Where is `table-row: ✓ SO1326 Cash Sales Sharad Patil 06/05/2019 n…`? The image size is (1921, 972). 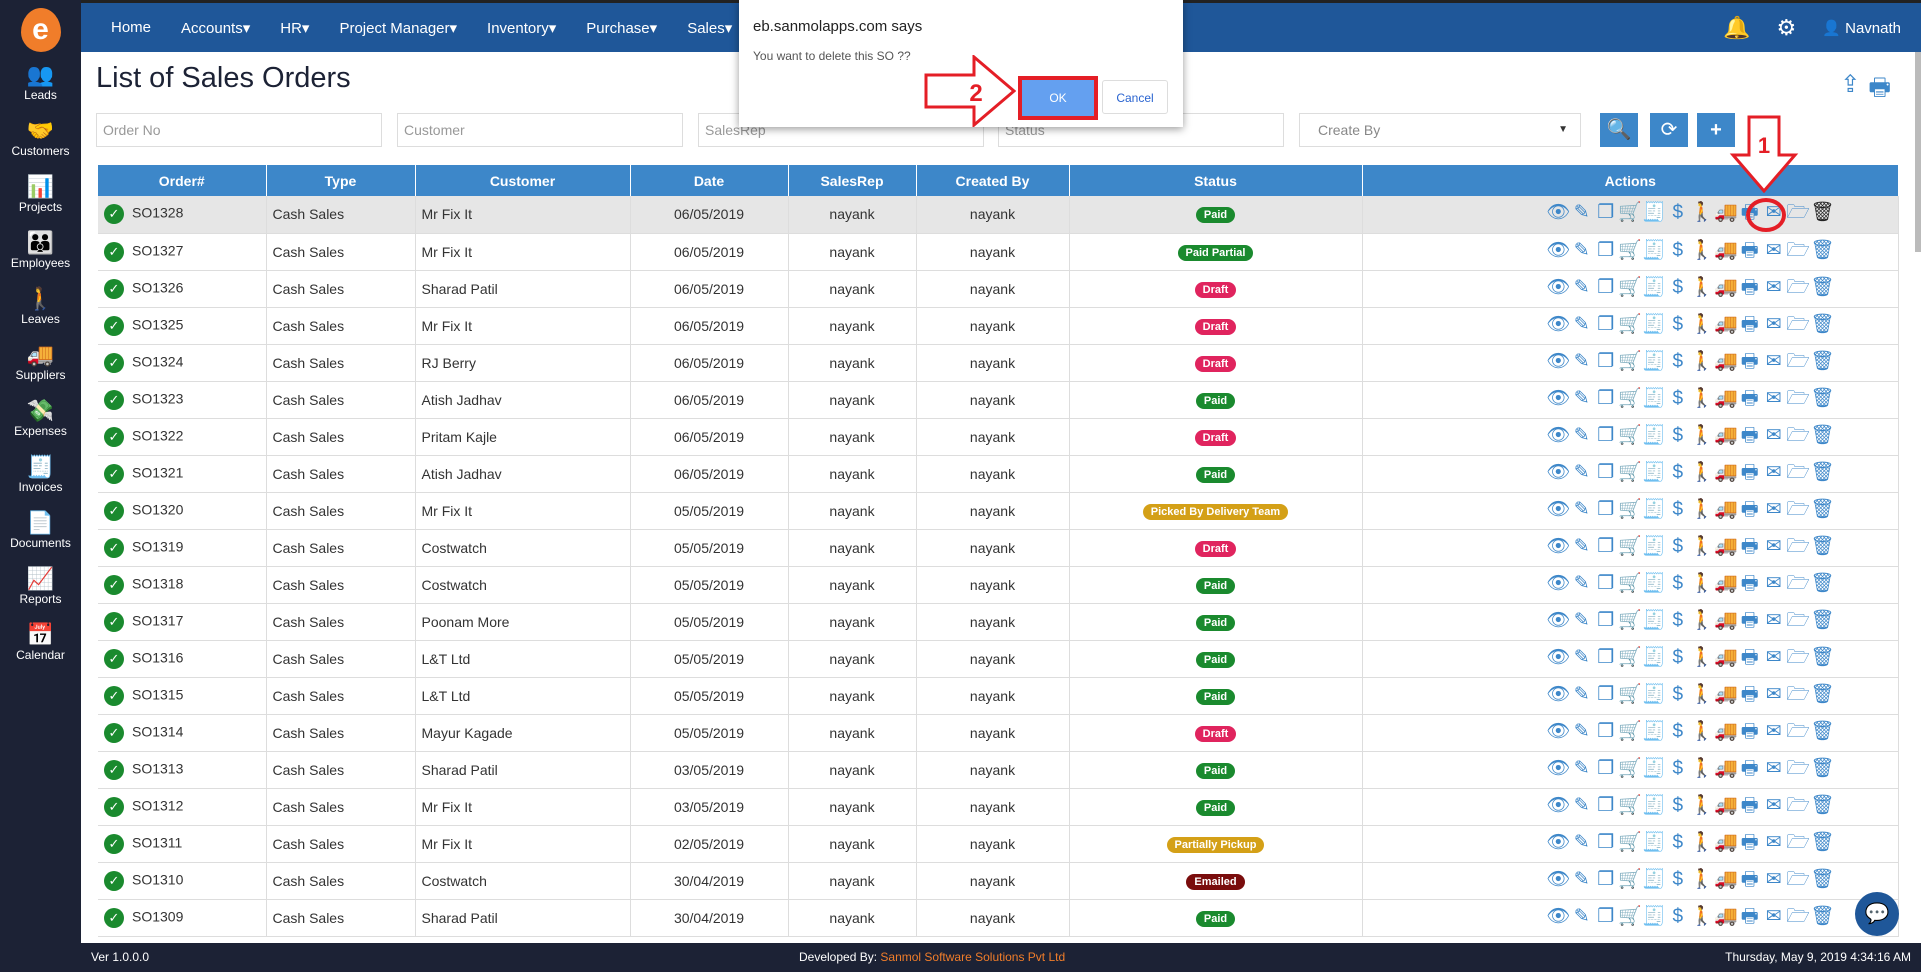 table-row: ✓ SO1326 Cash Sales Sharad Patil 06/05/2019 n… is located at coordinates (998, 289).